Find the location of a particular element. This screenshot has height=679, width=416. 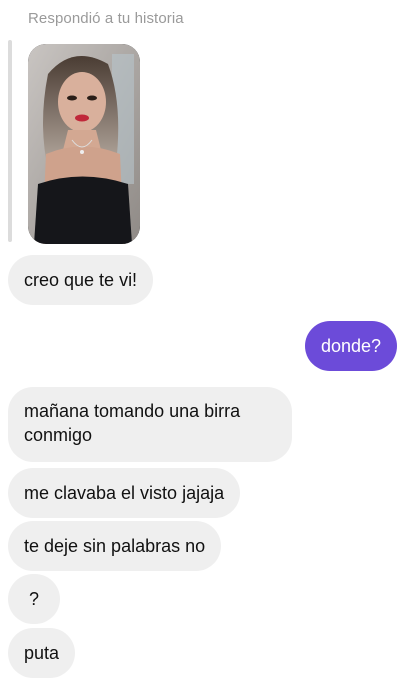

message-bubble-received: me clavaba el visto jajaja is located at coordinates (124, 493).